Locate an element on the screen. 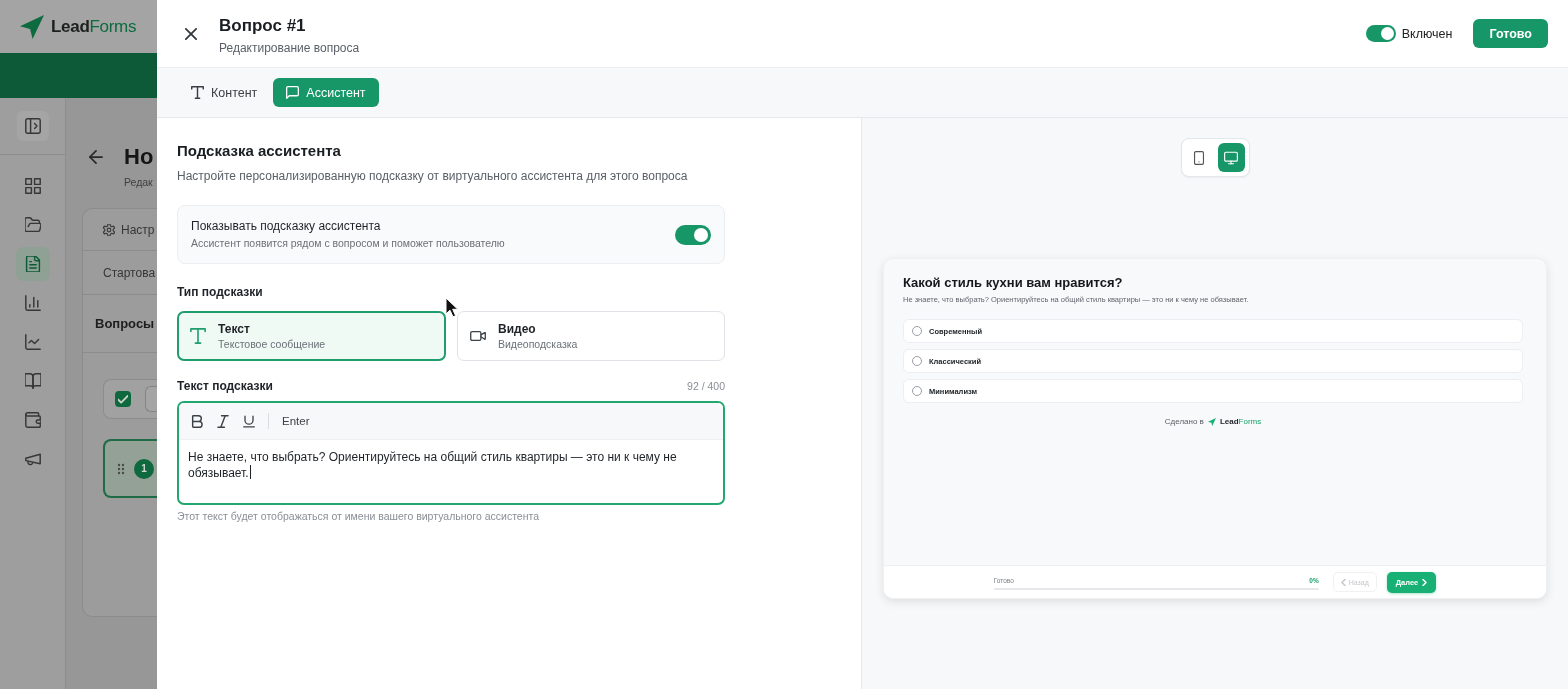 The image size is (1568, 689). device-button is located at coordinates (1231, 157).